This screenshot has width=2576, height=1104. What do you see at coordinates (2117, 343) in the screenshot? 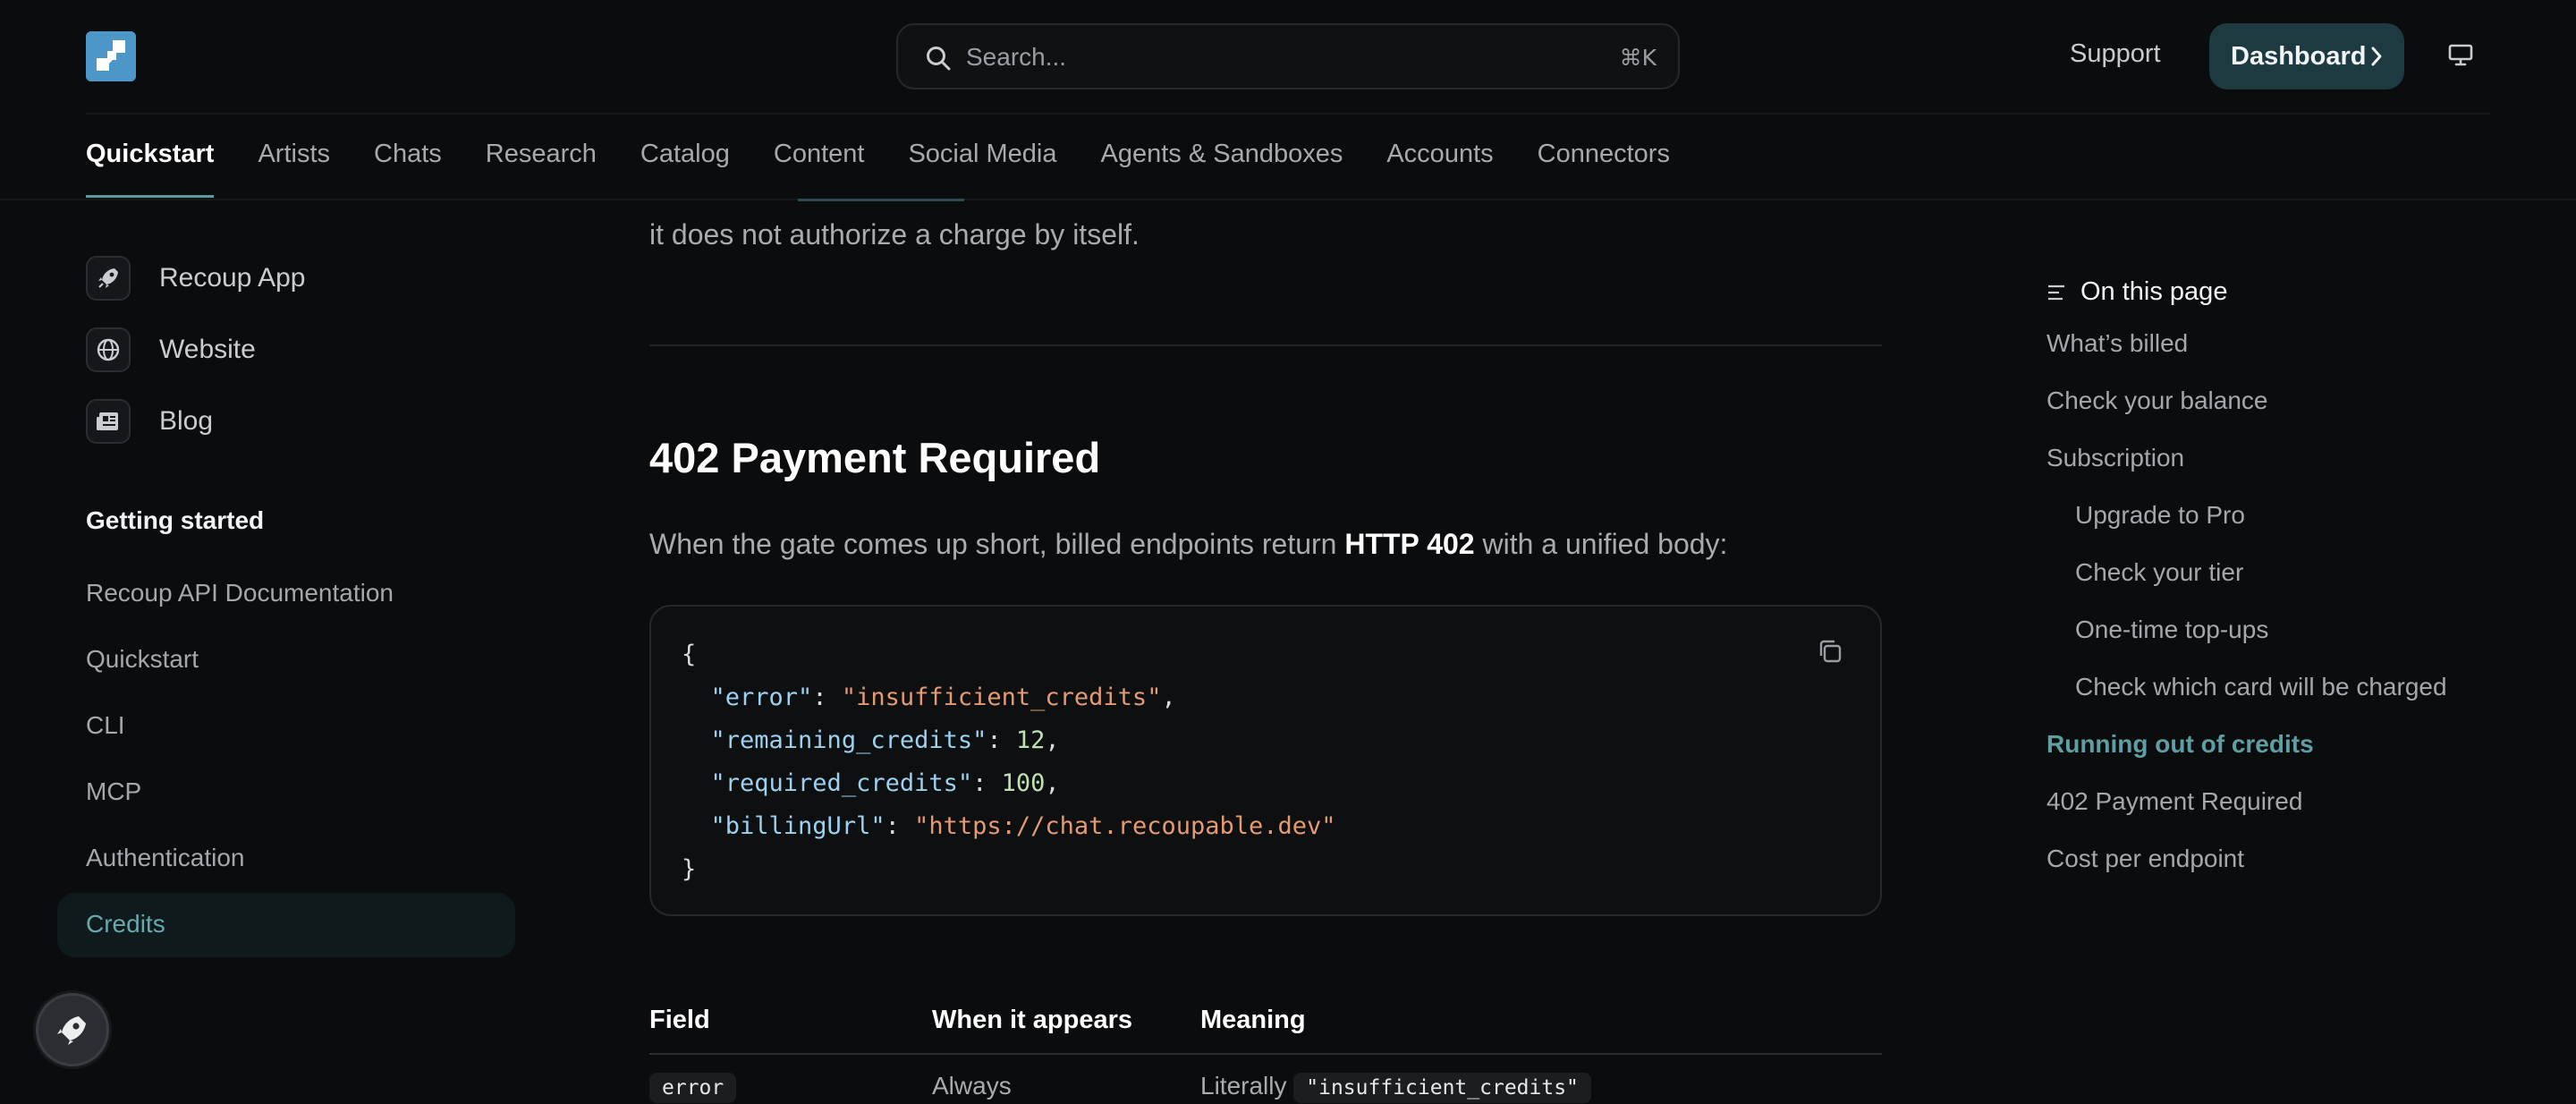
I see `toc-item-whats-billed: What’s billed` at bounding box center [2117, 343].